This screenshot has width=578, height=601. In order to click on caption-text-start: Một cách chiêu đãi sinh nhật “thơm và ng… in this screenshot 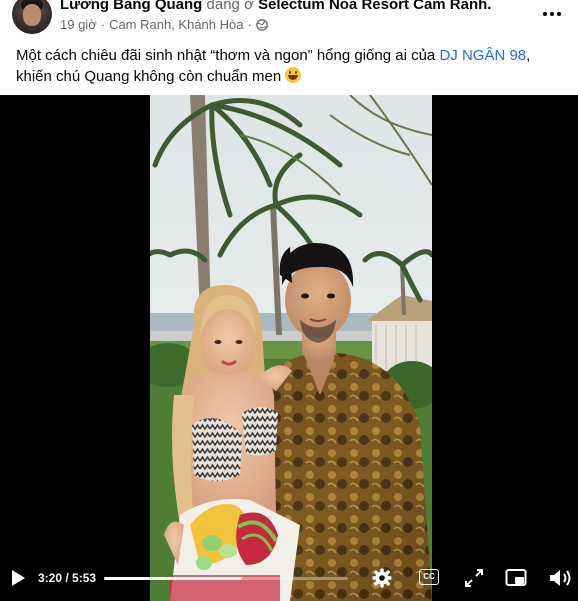, I will do `click(228, 55)`.